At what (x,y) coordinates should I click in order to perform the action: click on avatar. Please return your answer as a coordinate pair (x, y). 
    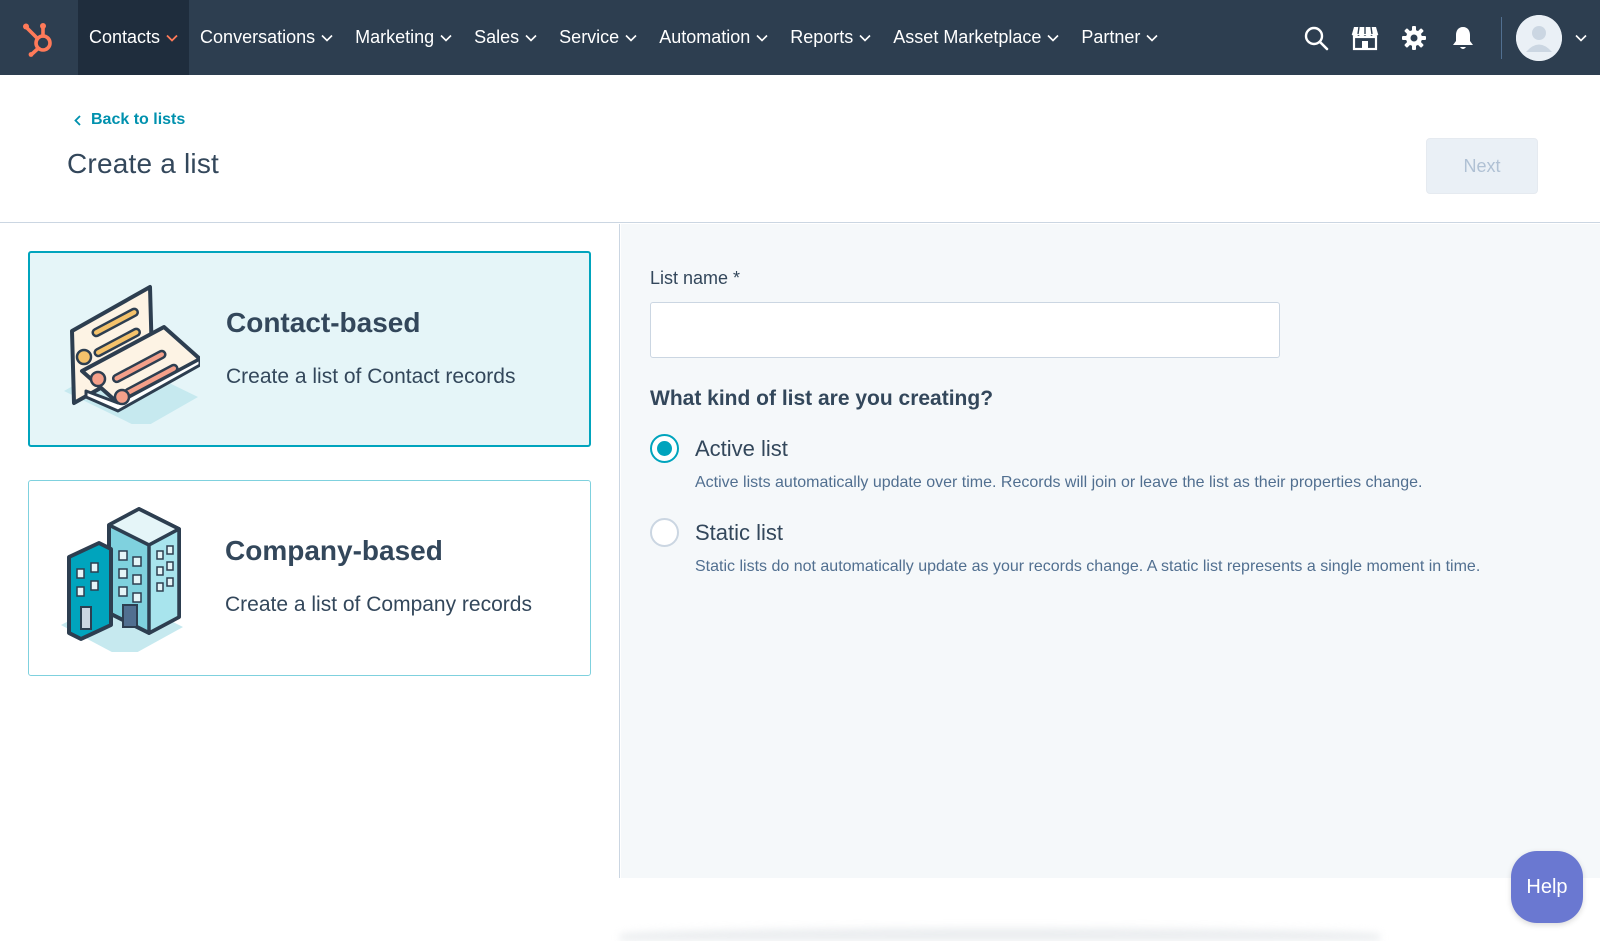
    Looking at the image, I should click on (1539, 37).